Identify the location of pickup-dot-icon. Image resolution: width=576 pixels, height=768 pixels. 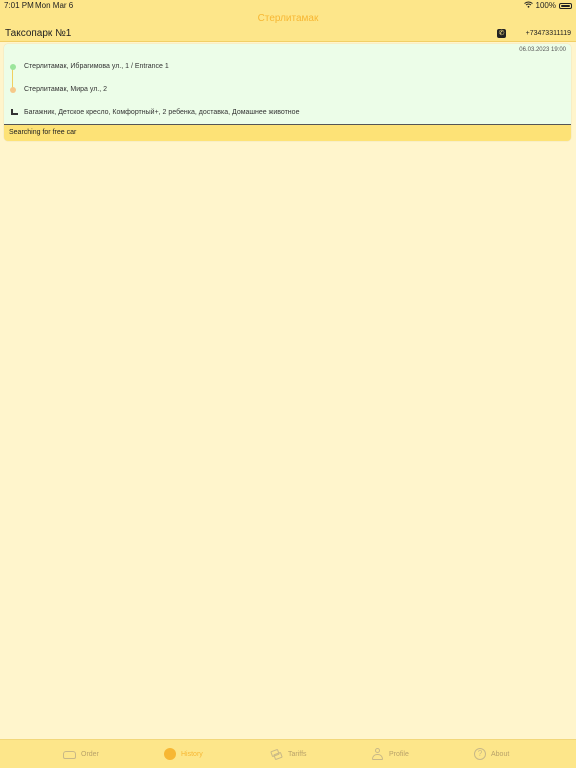
(13, 67).